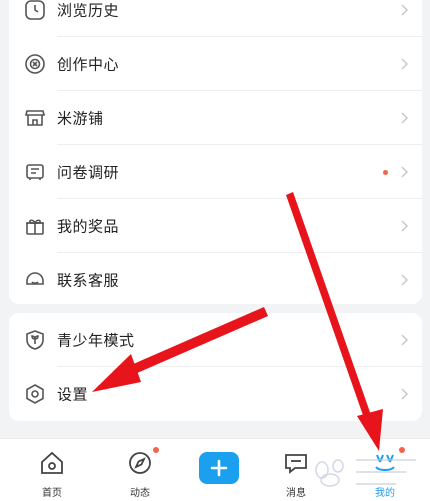  I want to click on profile-icon, so click(385, 463).